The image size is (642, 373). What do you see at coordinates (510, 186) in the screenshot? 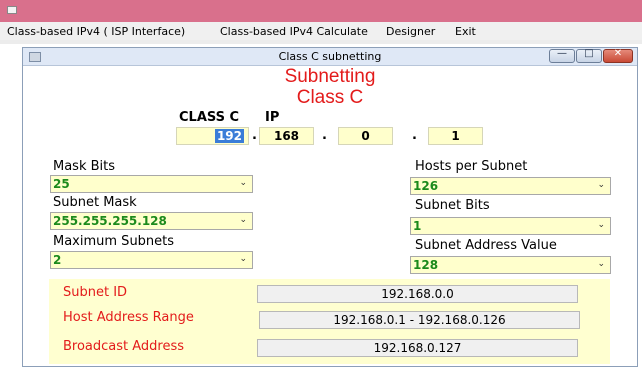
I see `hosts-per-subnet-select: 126 ⌄` at bounding box center [510, 186].